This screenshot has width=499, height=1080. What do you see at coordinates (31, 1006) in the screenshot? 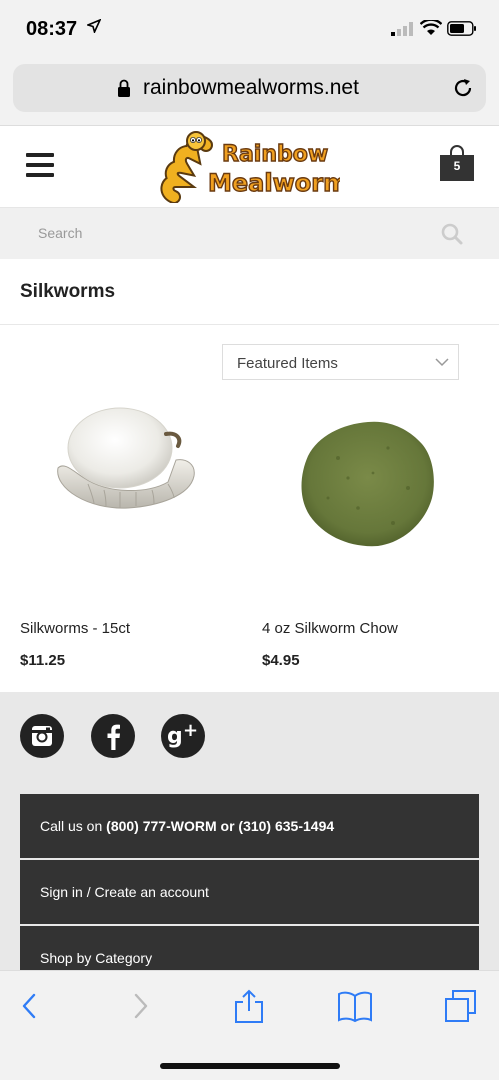
I see `back-chevron-icon` at bounding box center [31, 1006].